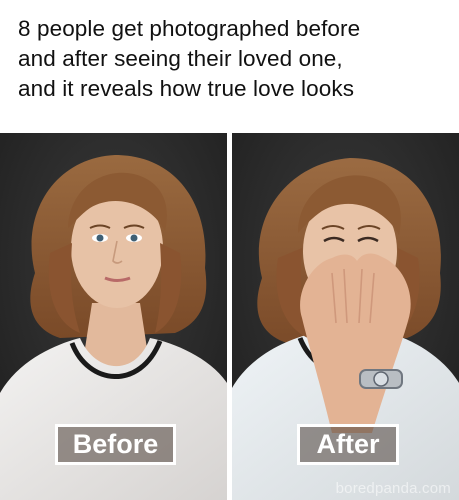 The height and width of the screenshot is (500, 459). What do you see at coordinates (348, 444) in the screenshot?
I see `after-label: After` at bounding box center [348, 444].